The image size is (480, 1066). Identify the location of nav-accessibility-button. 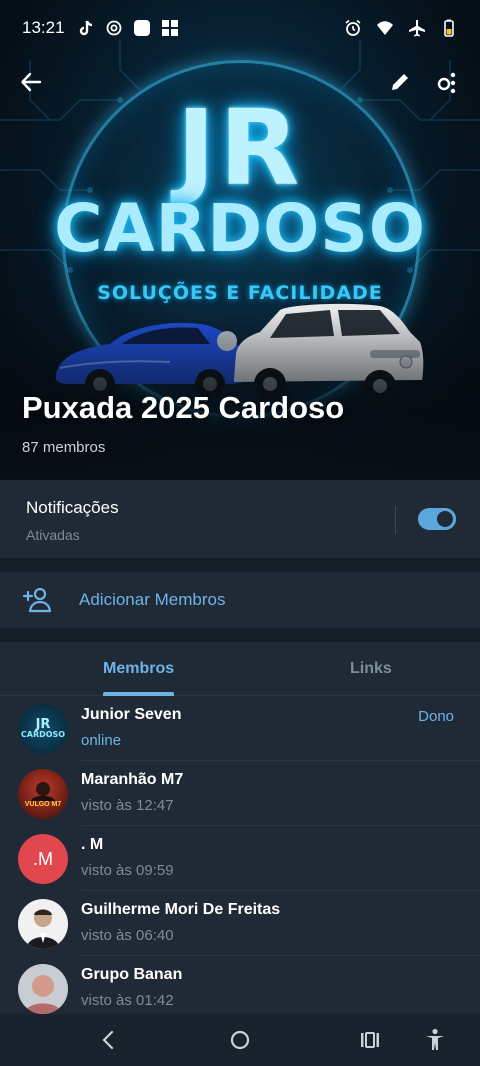
(435, 1040).